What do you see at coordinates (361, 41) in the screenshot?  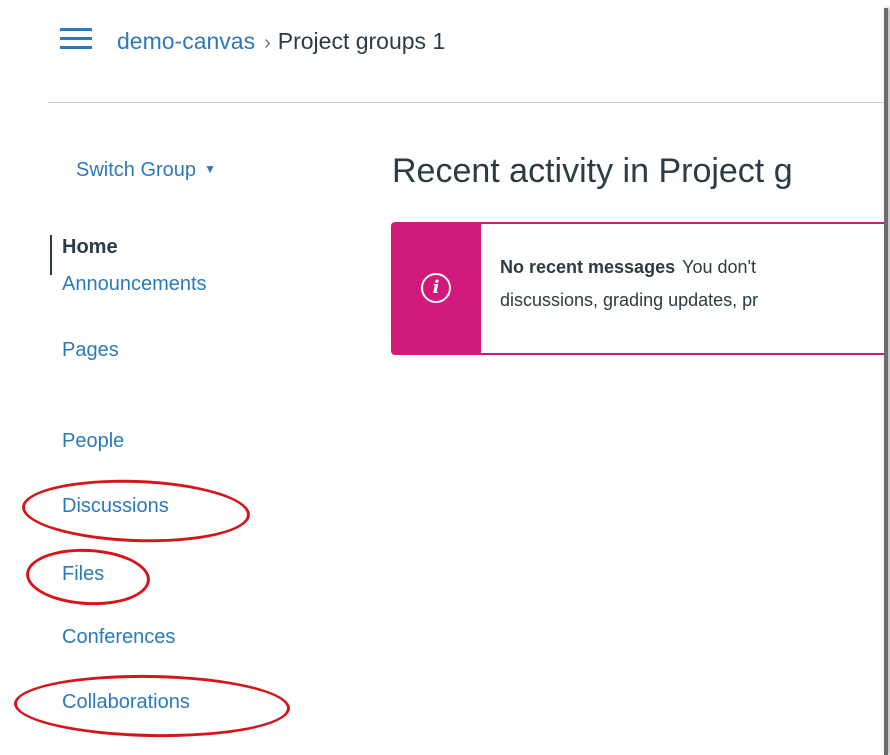 I see `breadcrumb-current: Project groups 1` at bounding box center [361, 41].